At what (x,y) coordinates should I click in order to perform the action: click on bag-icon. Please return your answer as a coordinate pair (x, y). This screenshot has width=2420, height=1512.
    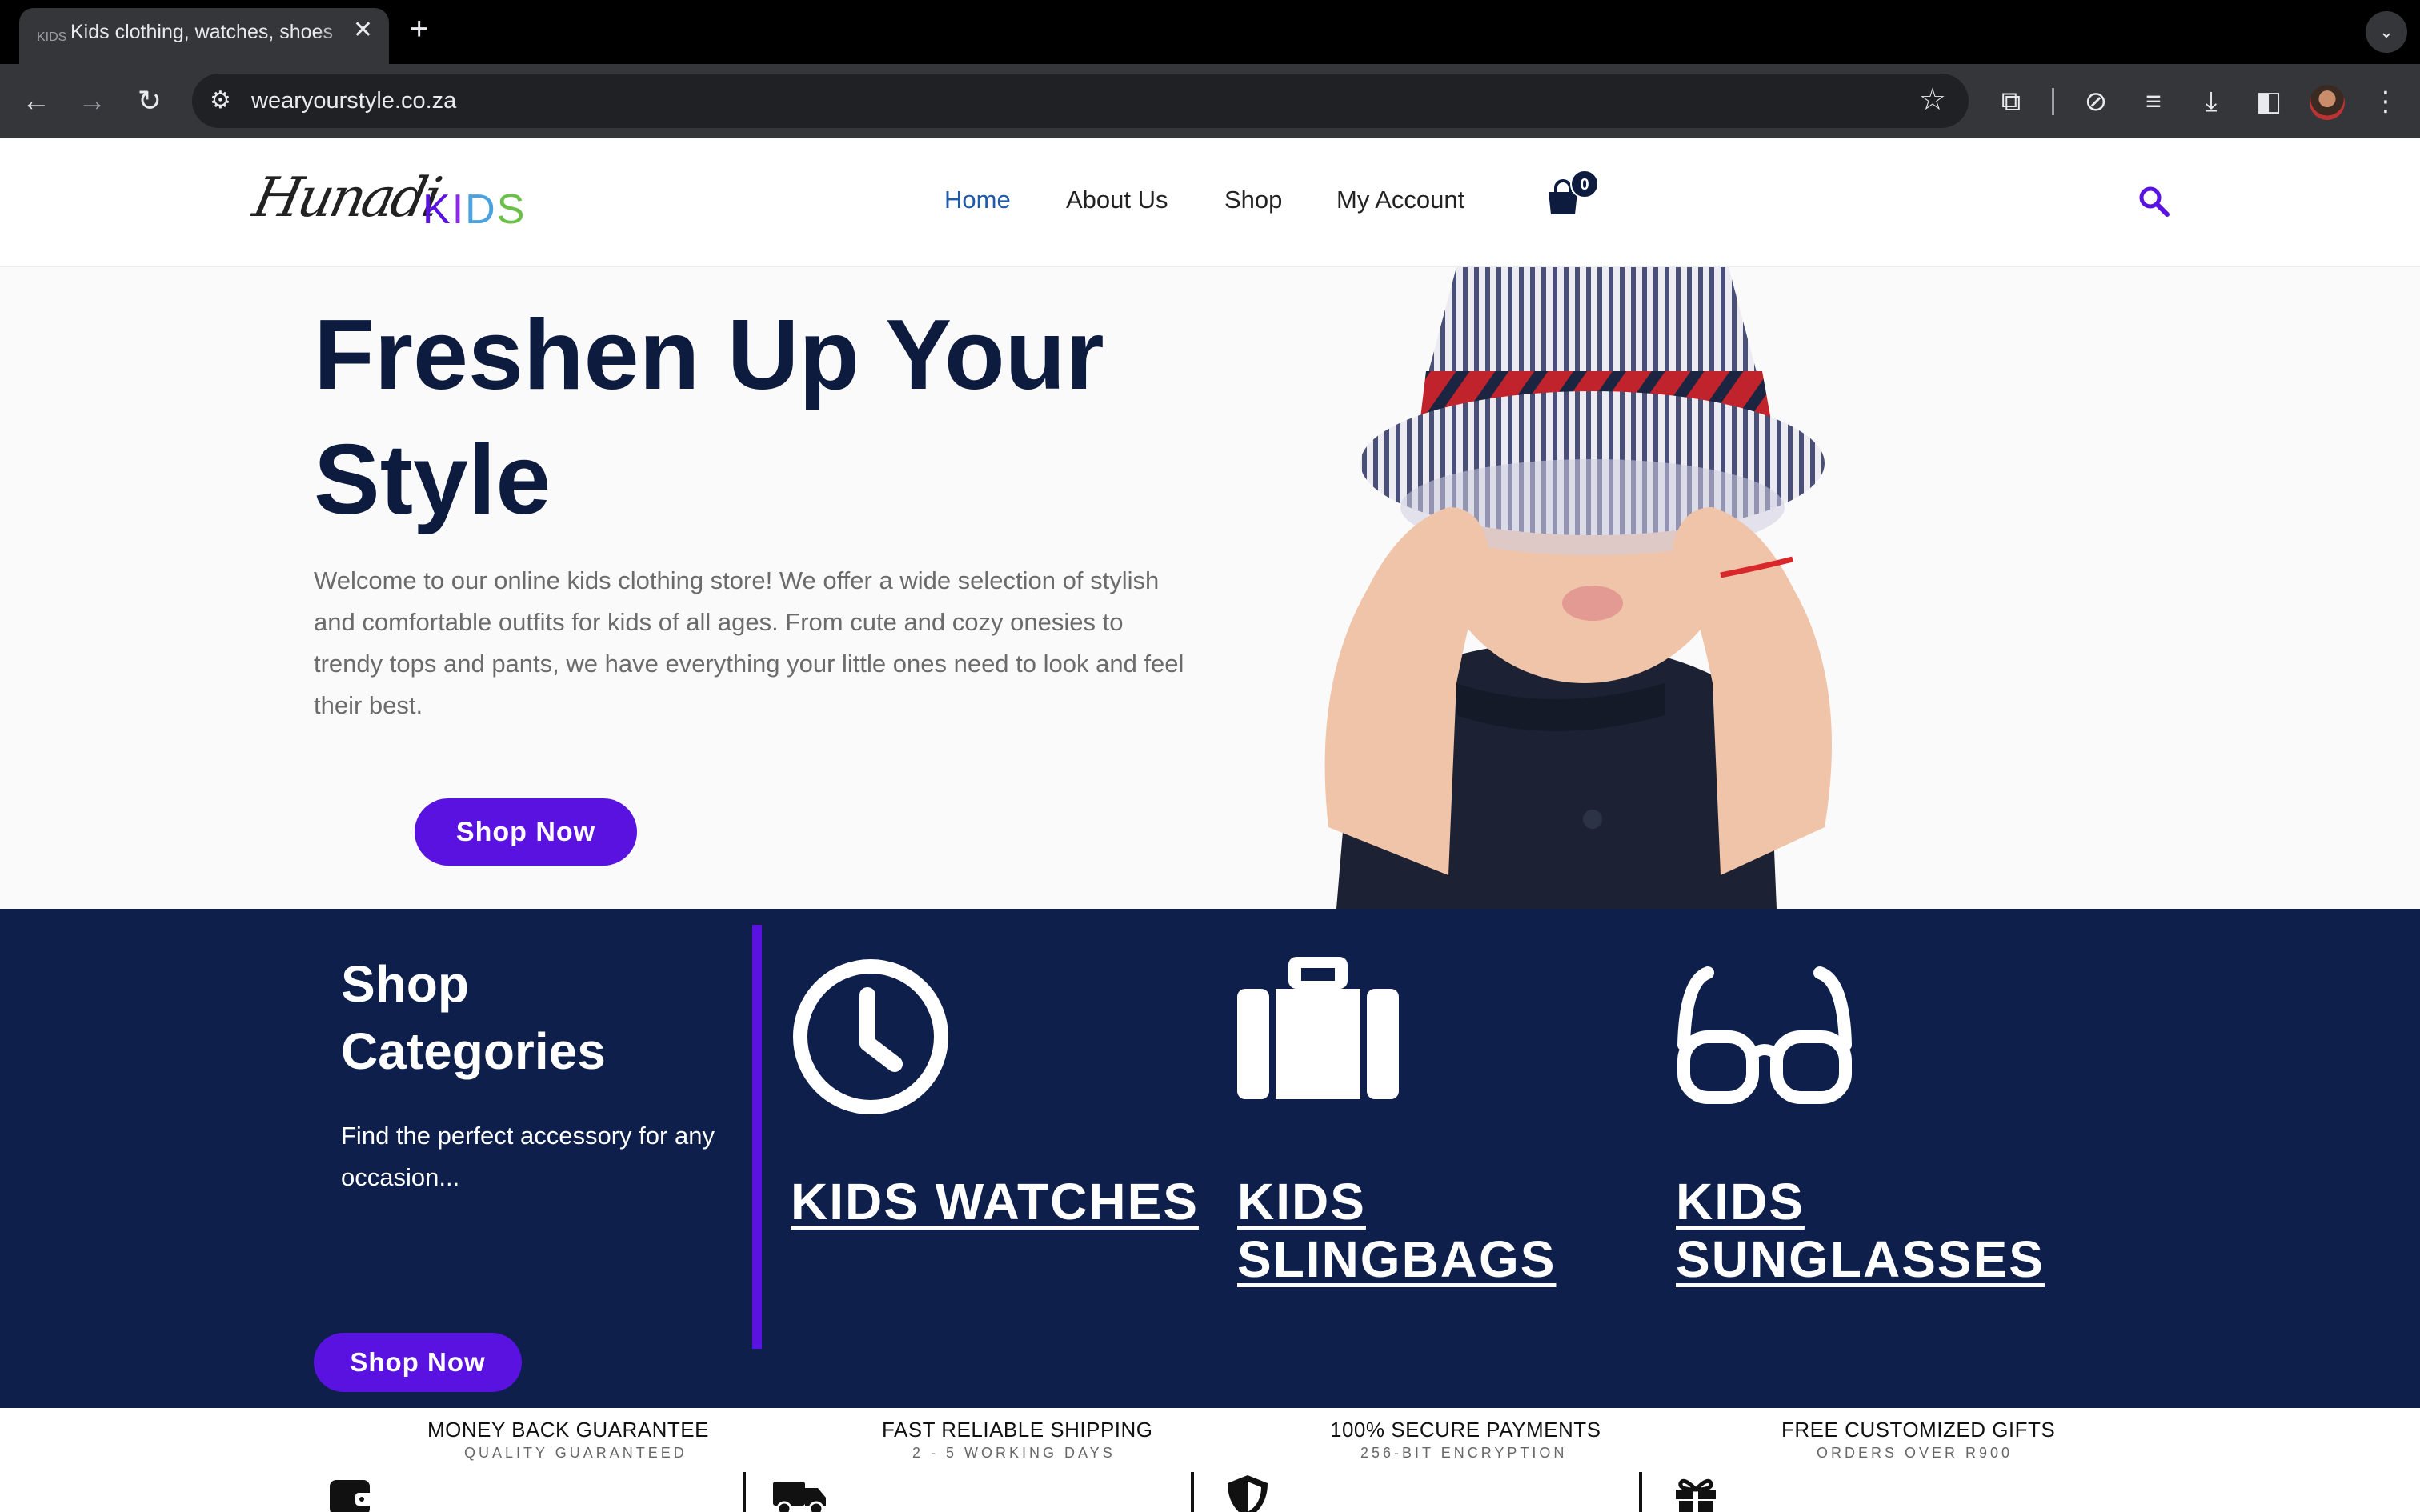
    Looking at the image, I should click on (1318, 1028).